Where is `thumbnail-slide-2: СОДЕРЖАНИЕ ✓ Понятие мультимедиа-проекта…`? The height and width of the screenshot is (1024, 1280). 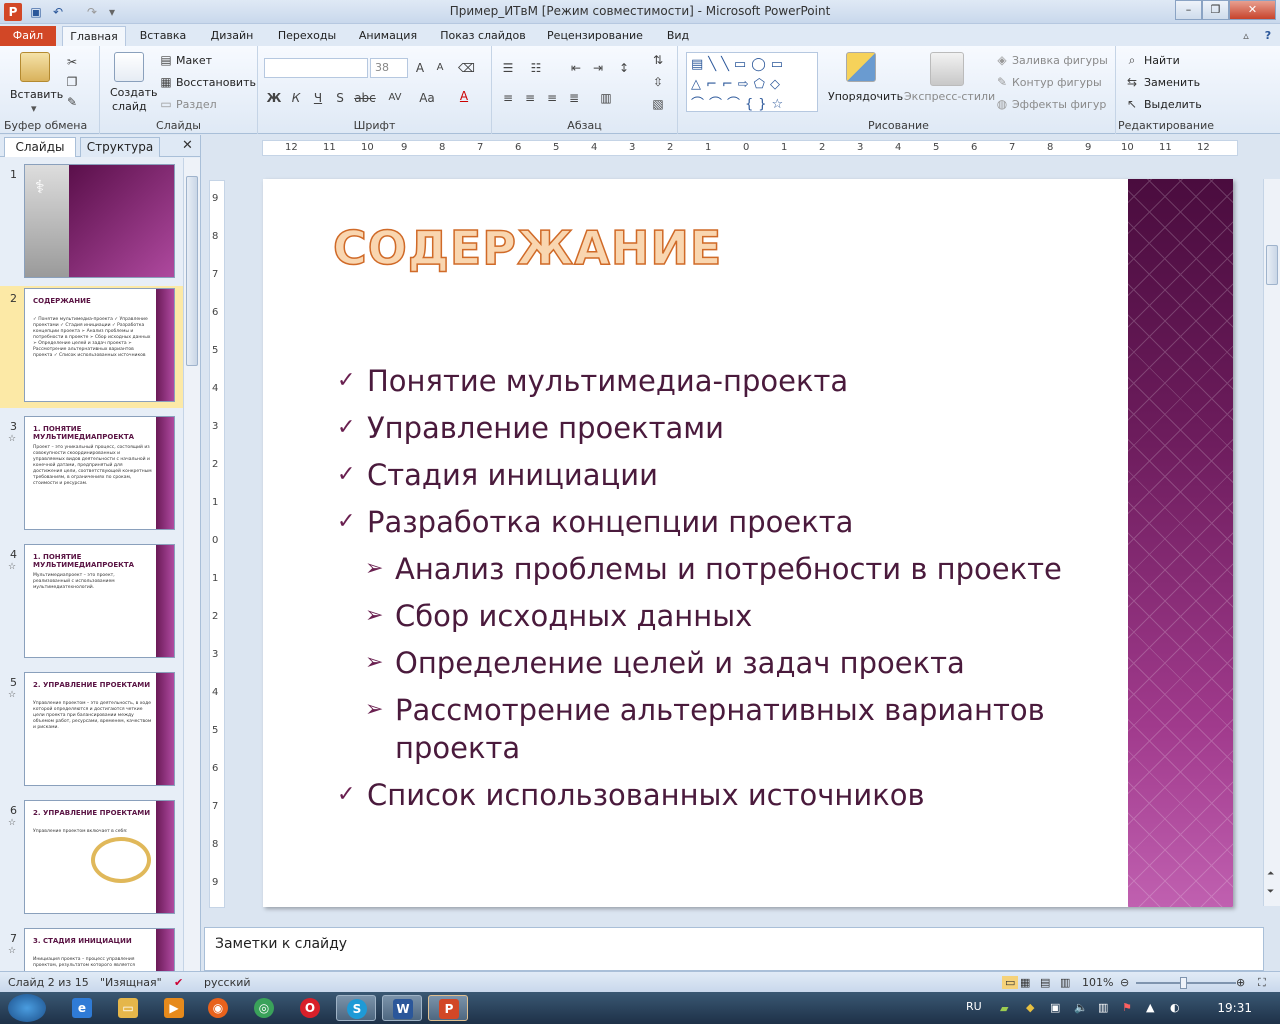
thumbnail-slide-2: СОДЕРЖАНИЕ ✓ Понятие мультимедиа-проекта… is located at coordinates (99, 345).